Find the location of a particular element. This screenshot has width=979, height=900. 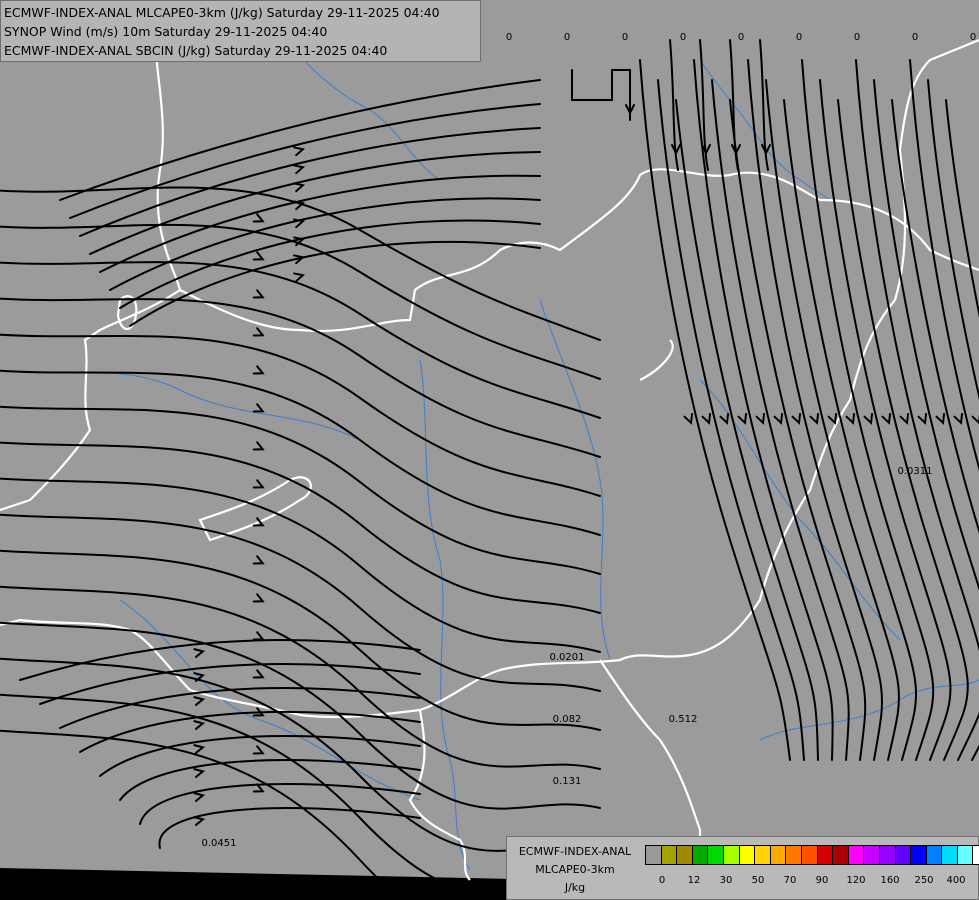

grid-value-label: 0.0311 is located at coordinates (915, 471).